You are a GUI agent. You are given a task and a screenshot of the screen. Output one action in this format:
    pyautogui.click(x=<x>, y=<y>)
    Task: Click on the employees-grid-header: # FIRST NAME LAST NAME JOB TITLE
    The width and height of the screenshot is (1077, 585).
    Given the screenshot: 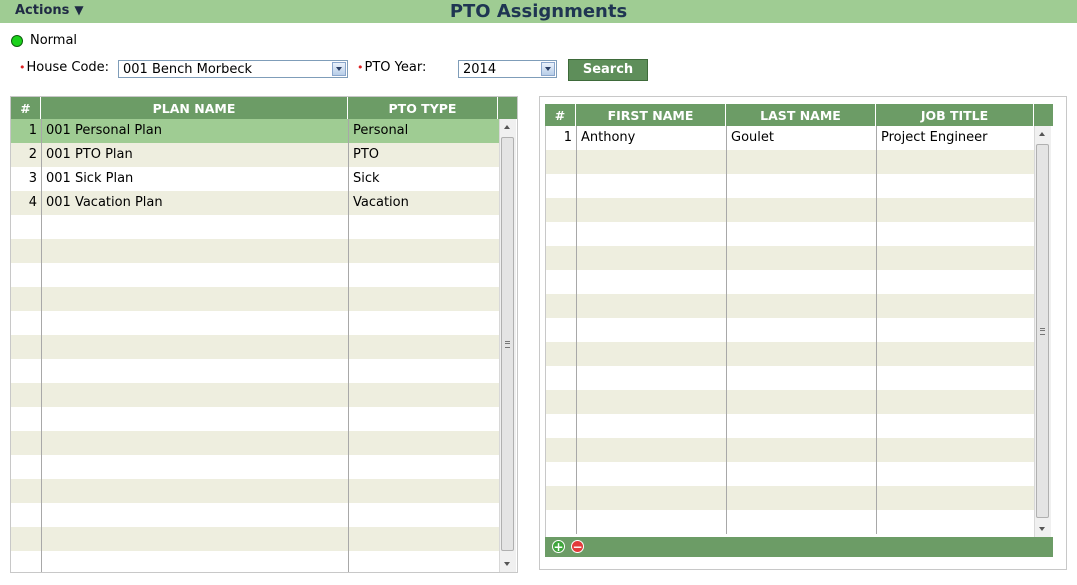 What is the action you would take?
    pyautogui.click(x=799, y=115)
    